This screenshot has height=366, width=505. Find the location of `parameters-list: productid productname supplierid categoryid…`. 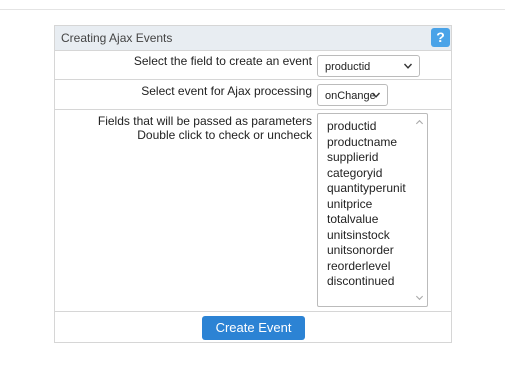

parameters-list: productid productname supplierid categoryid… is located at coordinates (366, 204).